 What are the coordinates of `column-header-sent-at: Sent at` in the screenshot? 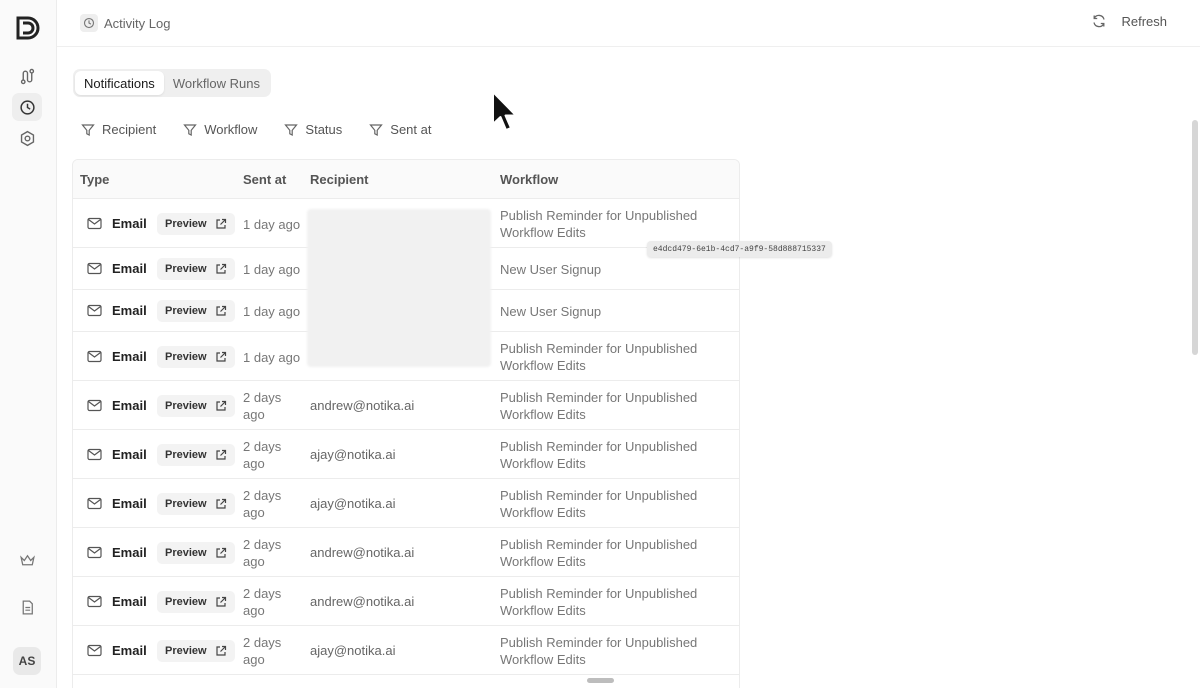 It's located at (264, 179).